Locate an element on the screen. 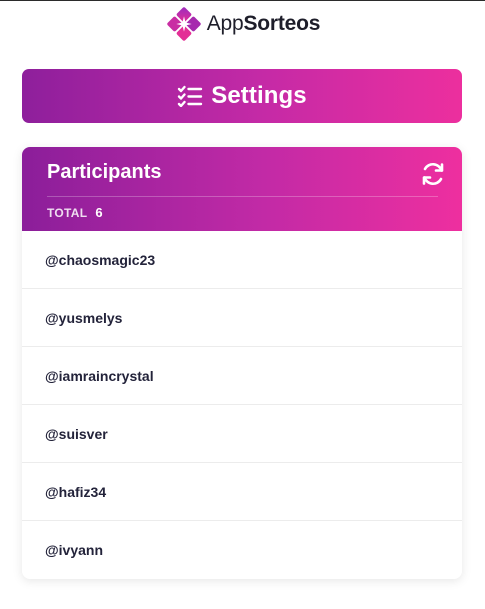 This screenshot has height=609, width=485. participant-item: @iamraincrystal is located at coordinates (242, 376).